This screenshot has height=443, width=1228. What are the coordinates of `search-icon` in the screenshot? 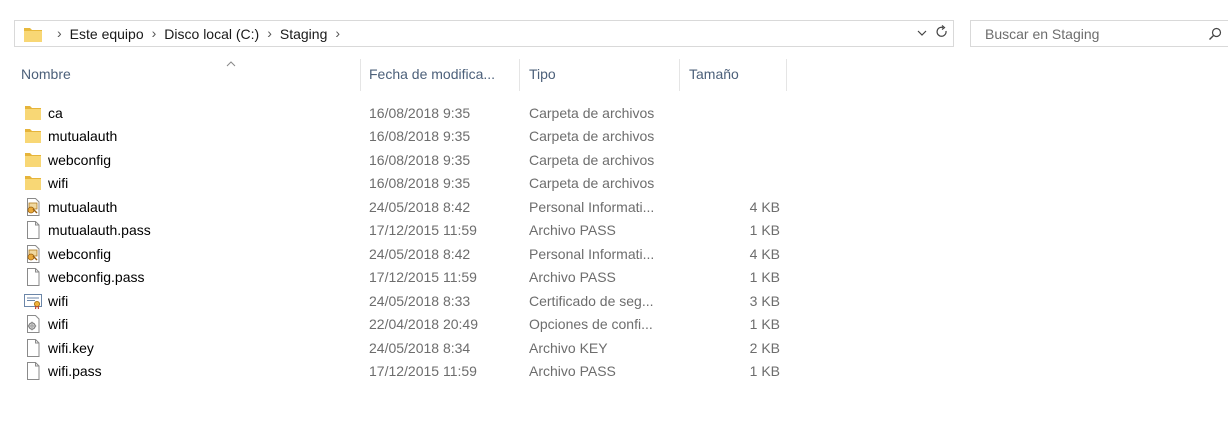 It's located at (1218, 34).